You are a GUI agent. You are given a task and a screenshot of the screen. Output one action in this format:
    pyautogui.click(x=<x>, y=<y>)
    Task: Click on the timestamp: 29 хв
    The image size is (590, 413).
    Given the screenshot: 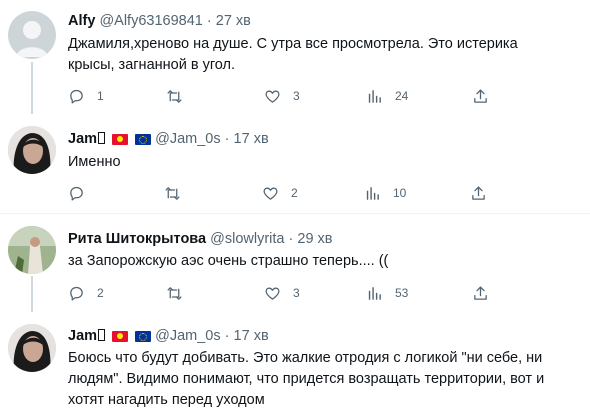 What is the action you would take?
    pyautogui.click(x=314, y=239)
    